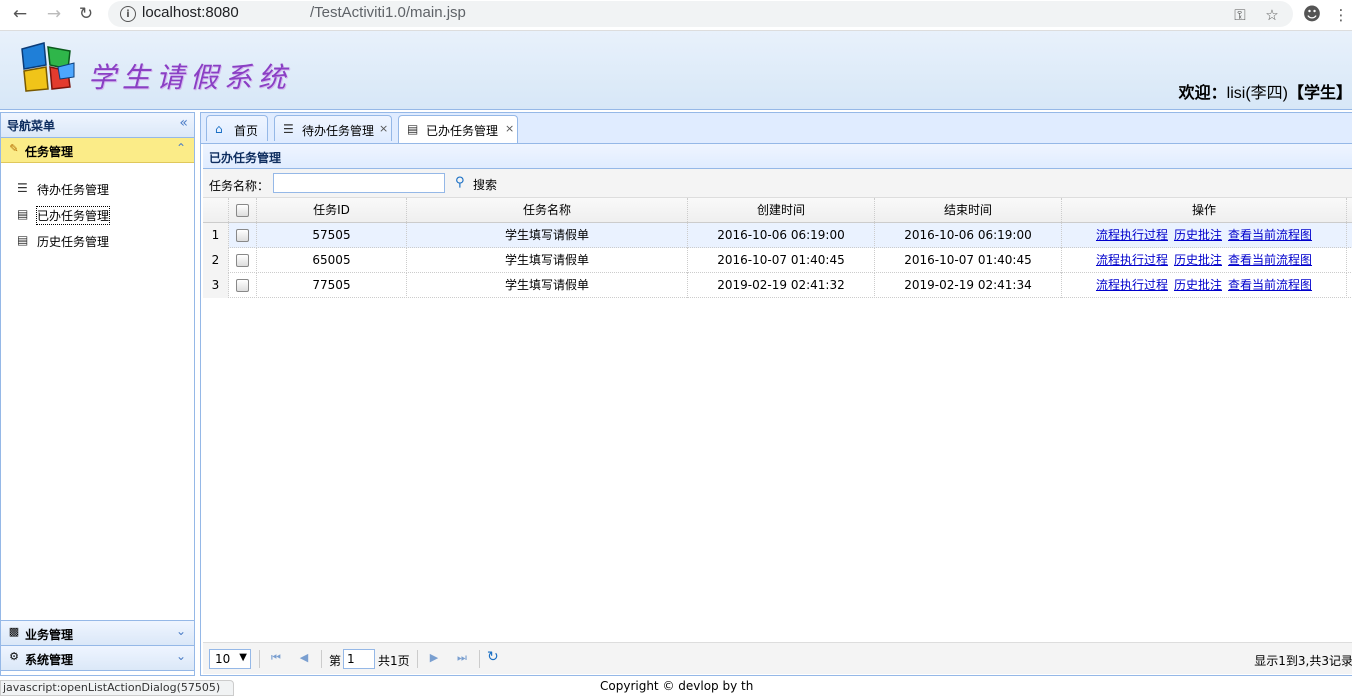 This screenshot has width=1352, height=696. Describe the element at coordinates (183, 123) in the screenshot. I see `collapse-left-icon: «` at that location.